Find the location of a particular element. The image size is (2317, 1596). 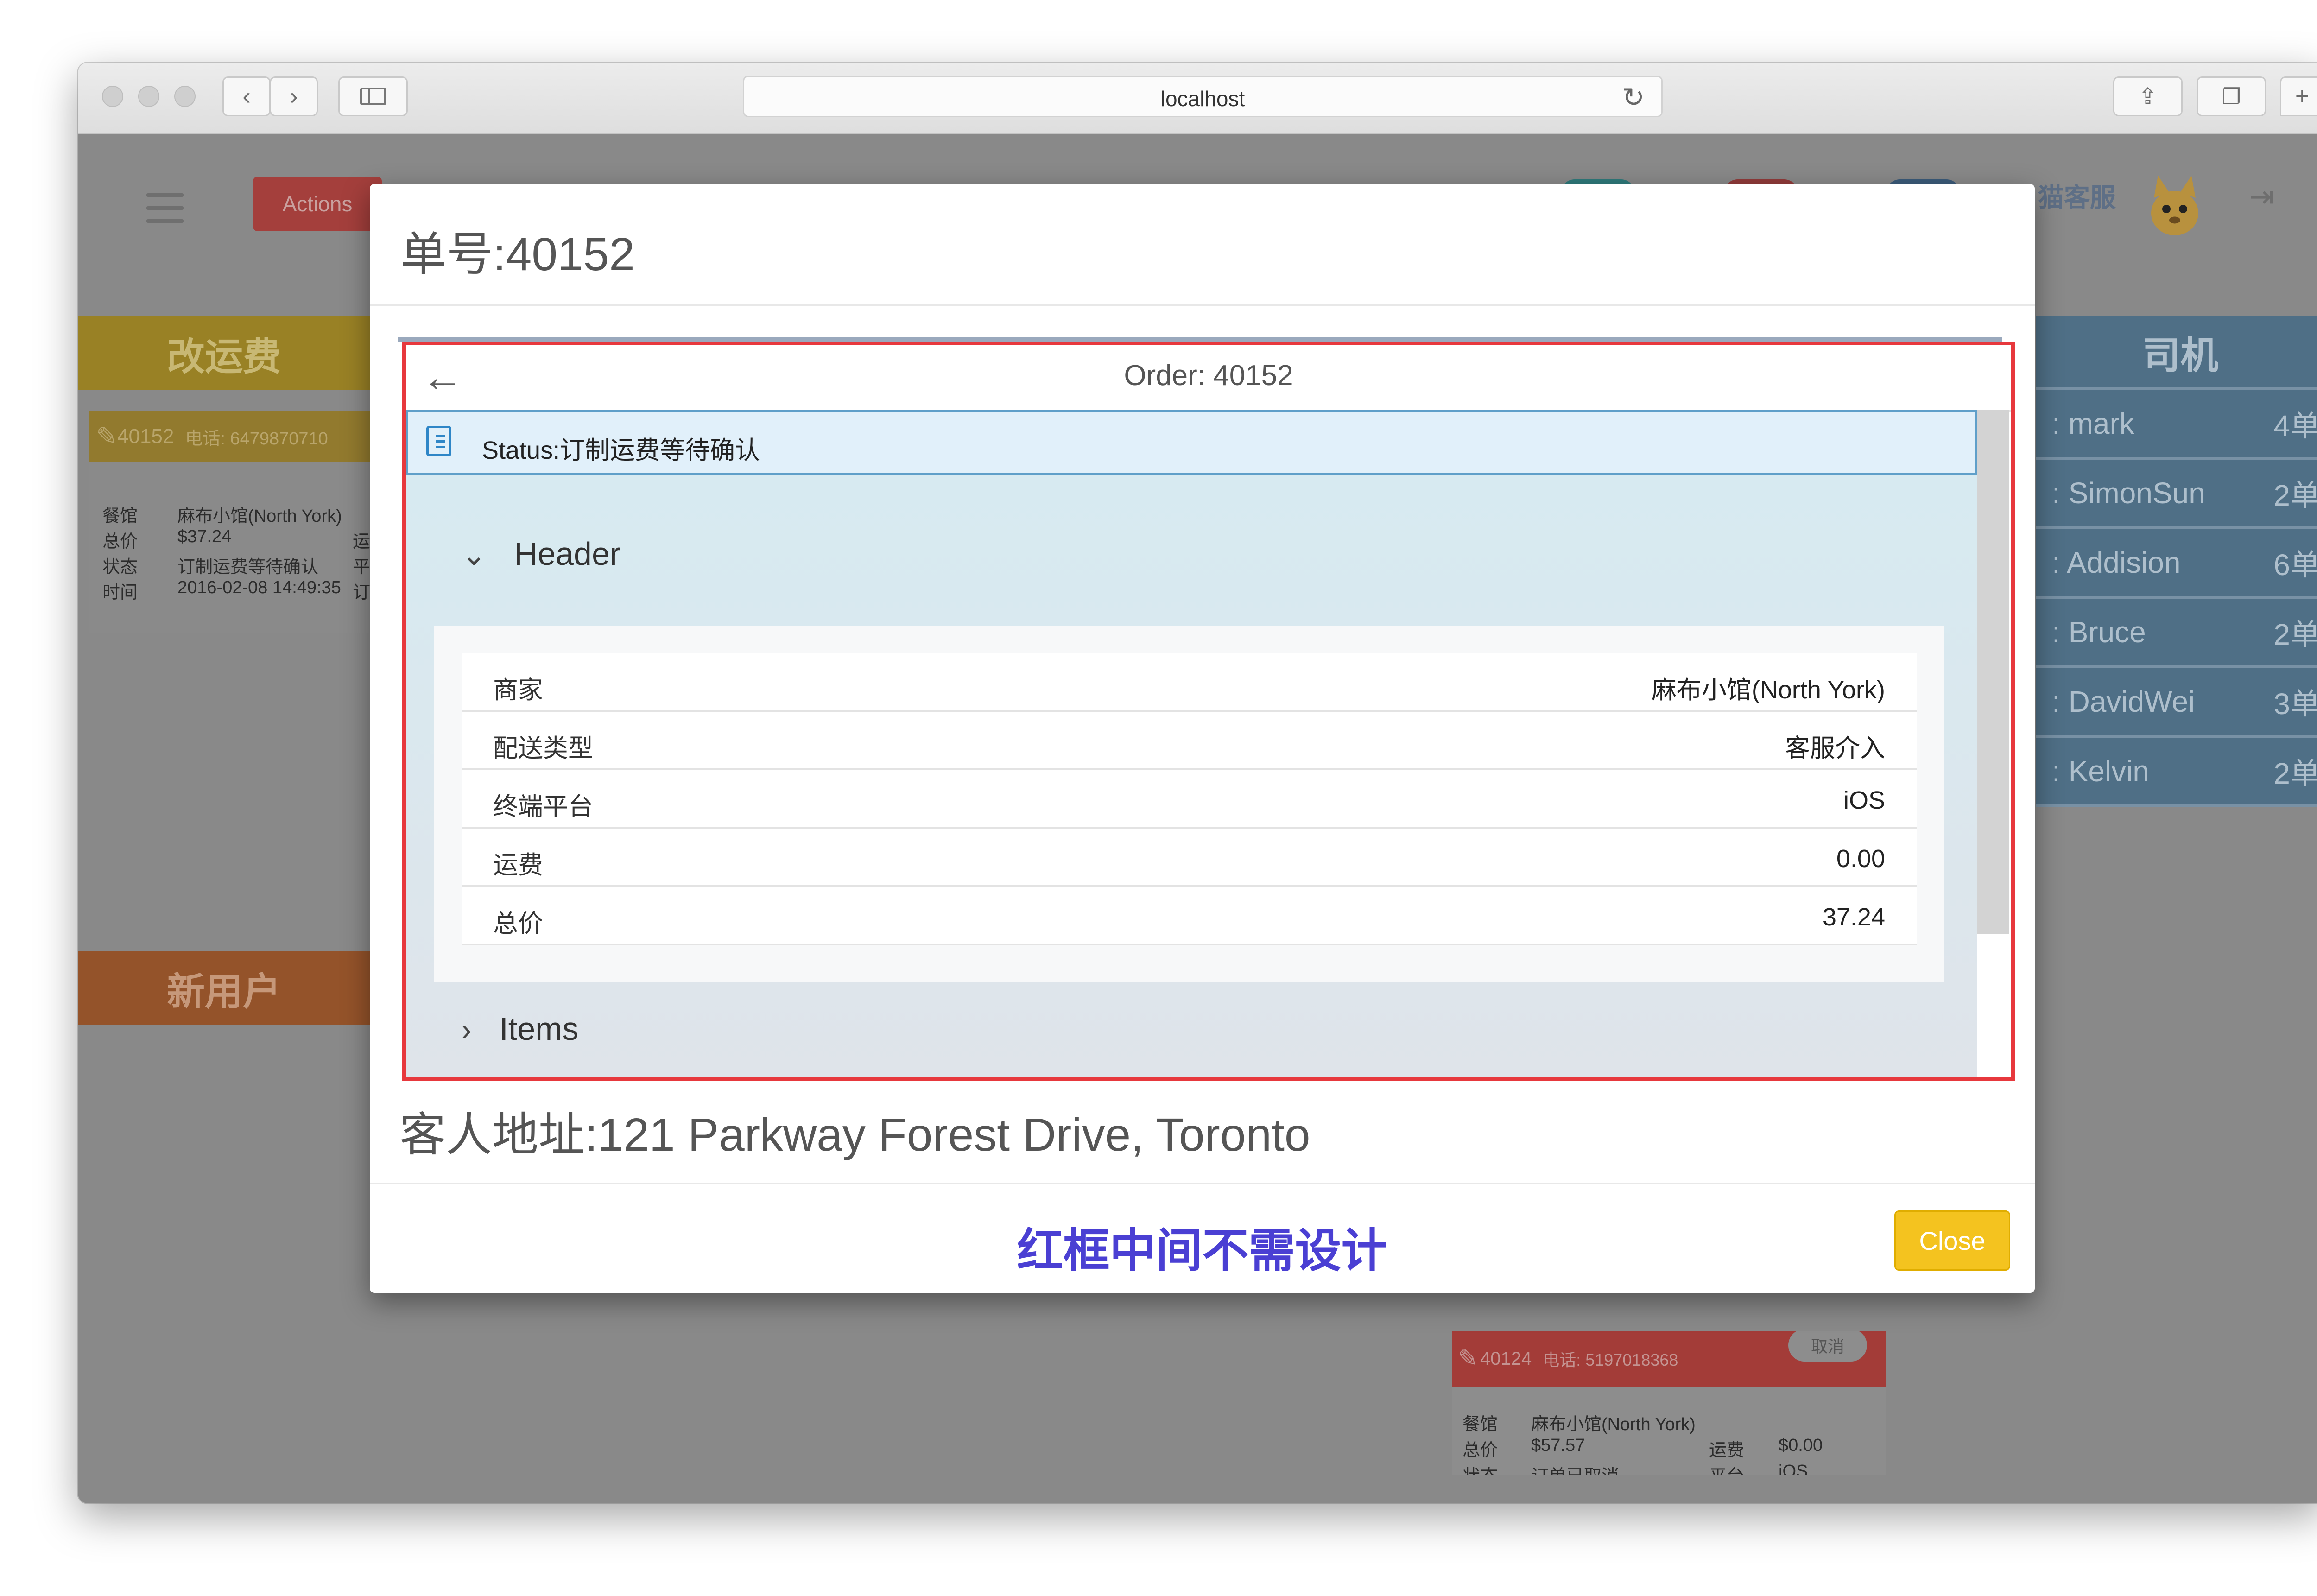

status-text: Status:订制运费等待确认 is located at coordinates (621, 451).